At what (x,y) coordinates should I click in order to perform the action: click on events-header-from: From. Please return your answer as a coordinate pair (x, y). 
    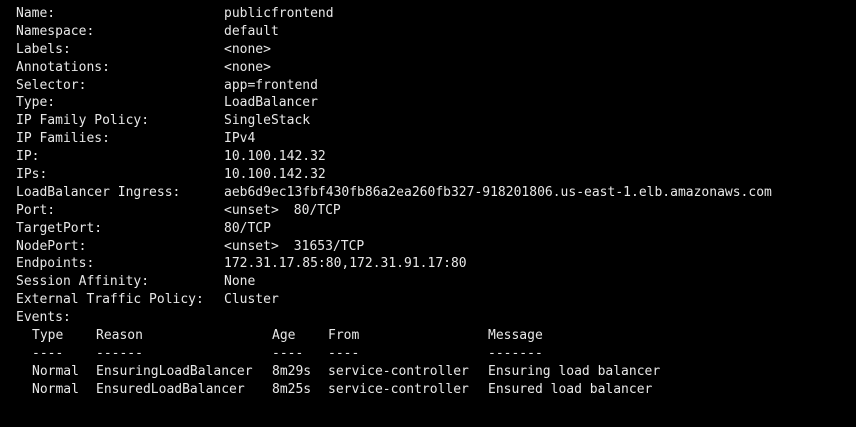
    Looking at the image, I should click on (344, 336).